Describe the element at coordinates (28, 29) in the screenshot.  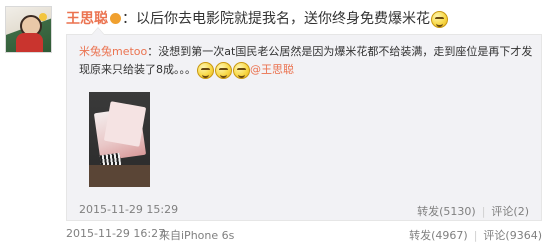
I see `user-avatar` at that location.